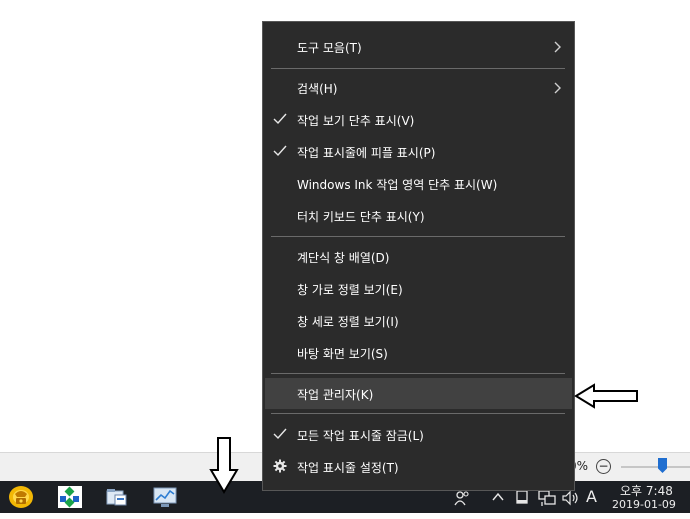 The width and height of the screenshot is (690, 519). What do you see at coordinates (366, 153) in the screenshot?
I see `menu-item-label: 작업 표시줄에 피플 표시(P)` at bounding box center [366, 153].